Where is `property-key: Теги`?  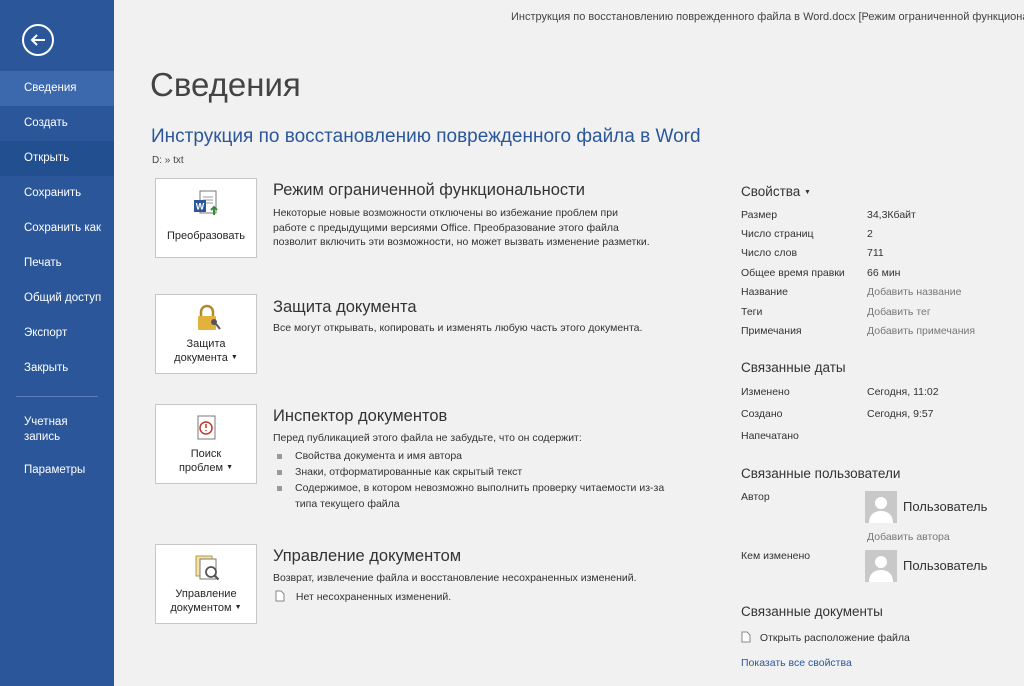 property-key: Теги is located at coordinates (752, 312).